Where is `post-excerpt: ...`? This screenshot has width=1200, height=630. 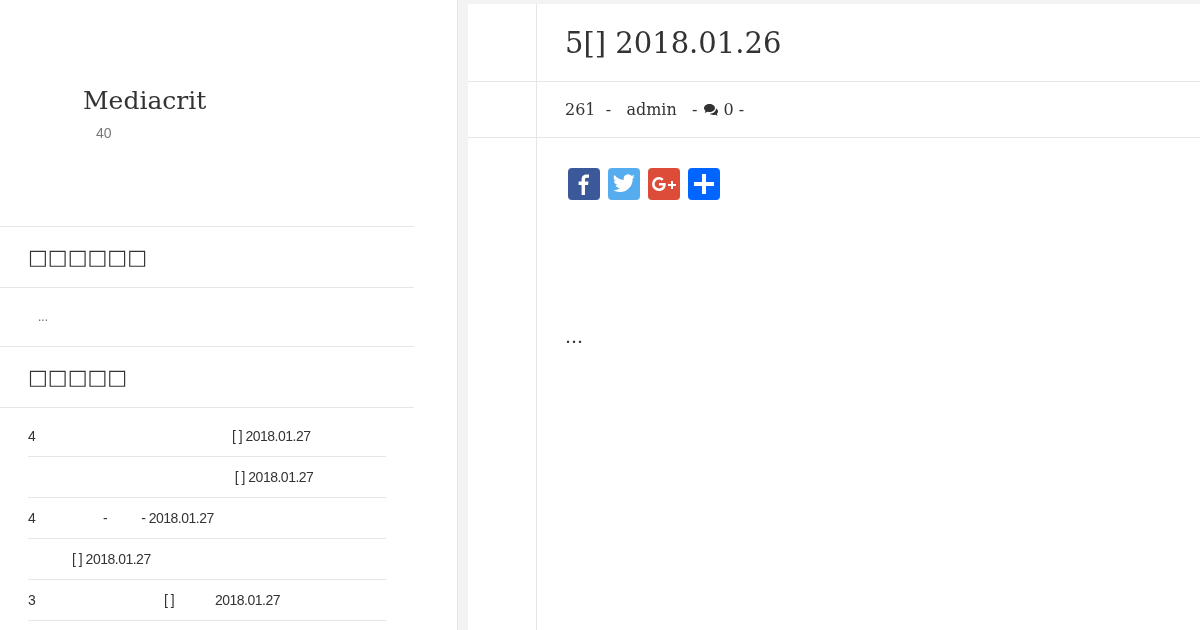
post-excerpt: ... is located at coordinates (575, 336).